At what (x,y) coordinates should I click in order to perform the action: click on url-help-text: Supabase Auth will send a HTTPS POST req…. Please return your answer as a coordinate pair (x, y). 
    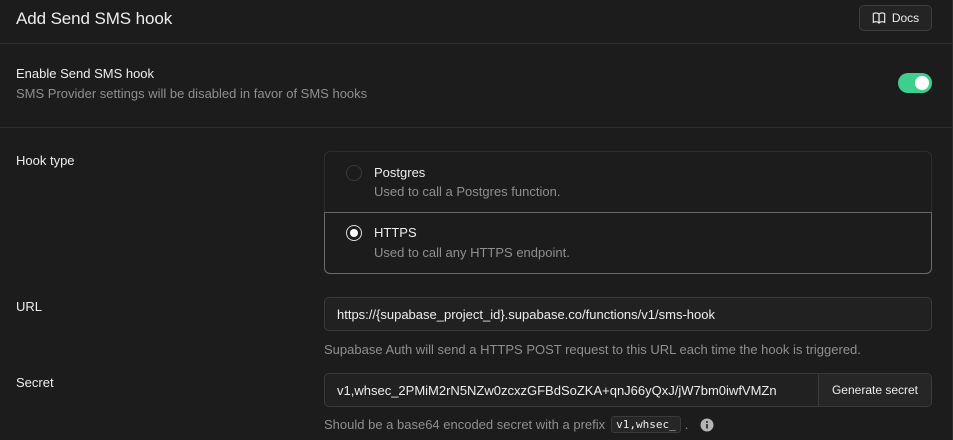
    Looking at the image, I should click on (592, 349).